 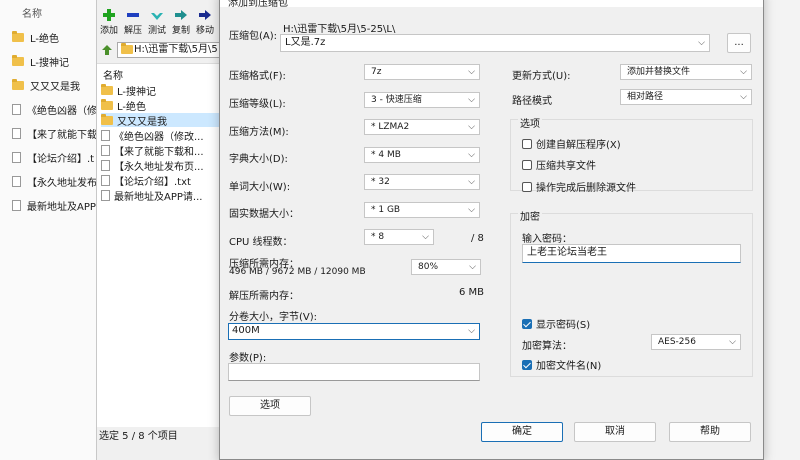 What do you see at coordinates (446, 267) in the screenshot?
I see `mem-percent-select: 80% ⌵` at bounding box center [446, 267].